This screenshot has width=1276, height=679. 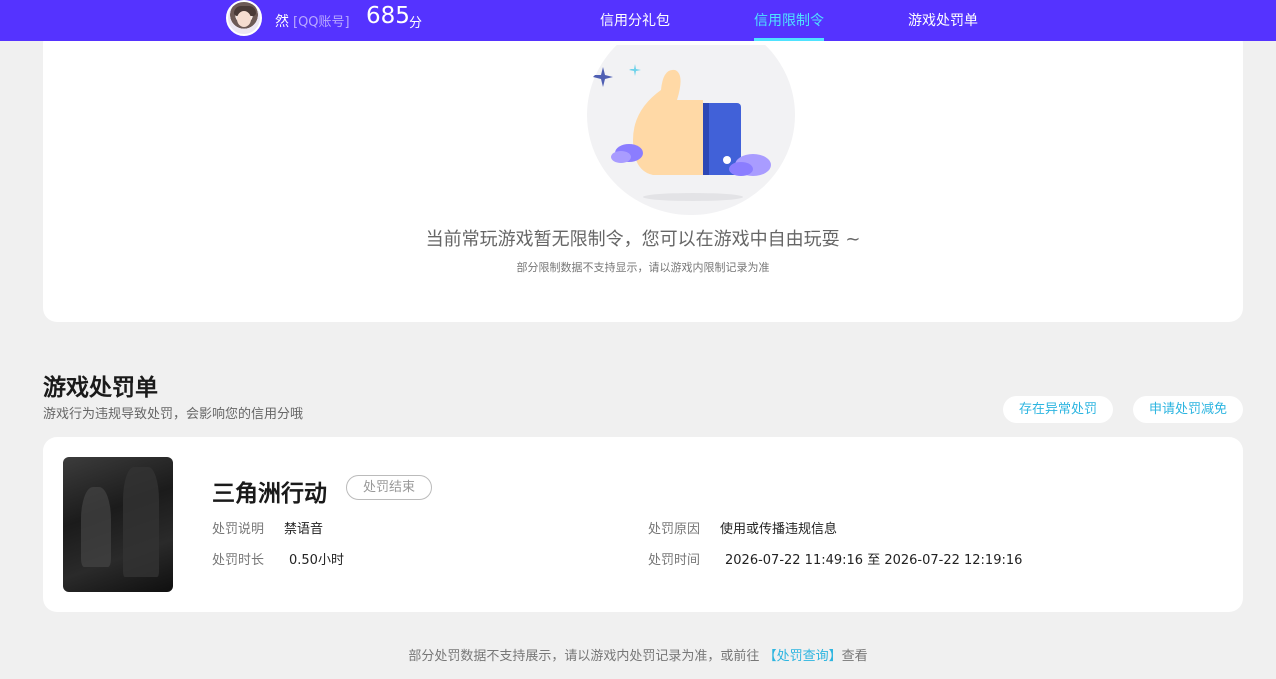 I want to click on penalty-duration-value: 0.50小时, so click(x=316, y=560).